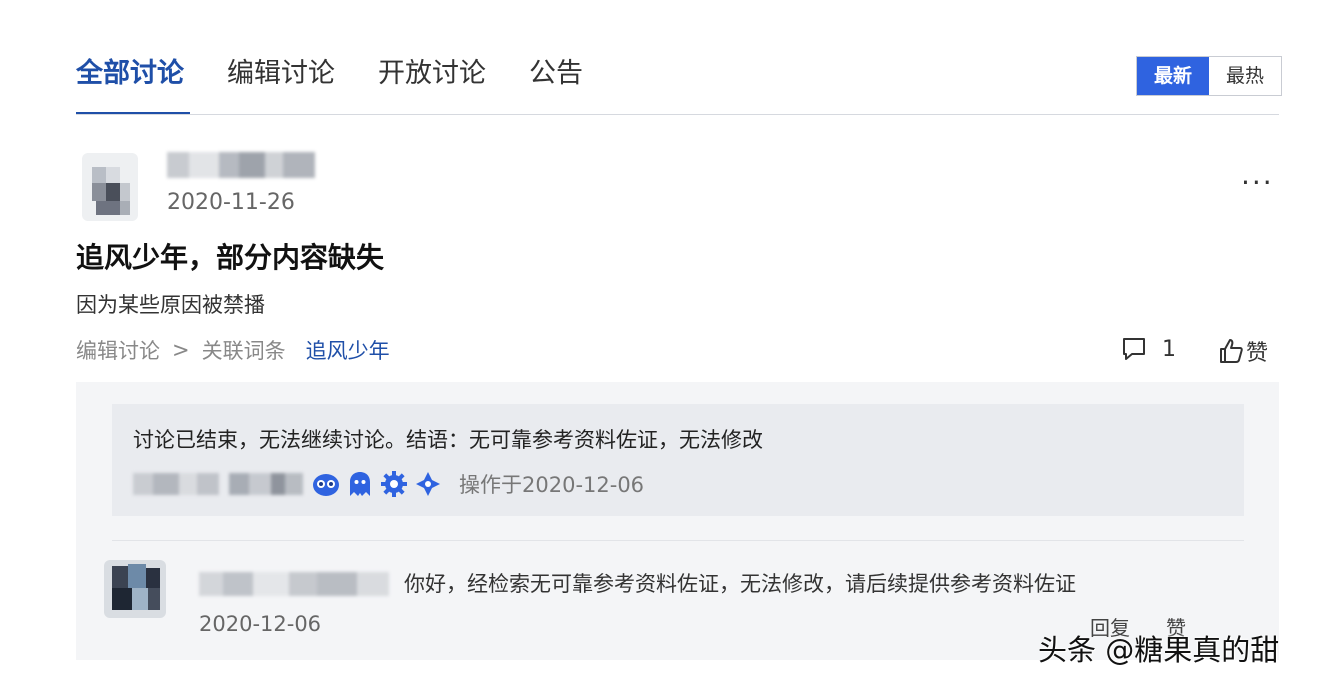  Describe the element at coordinates (351, 74) in the screenshot. I see `discussion-tabs: 全部讨论 编辑讨论 开放讨论 公告` at that location.